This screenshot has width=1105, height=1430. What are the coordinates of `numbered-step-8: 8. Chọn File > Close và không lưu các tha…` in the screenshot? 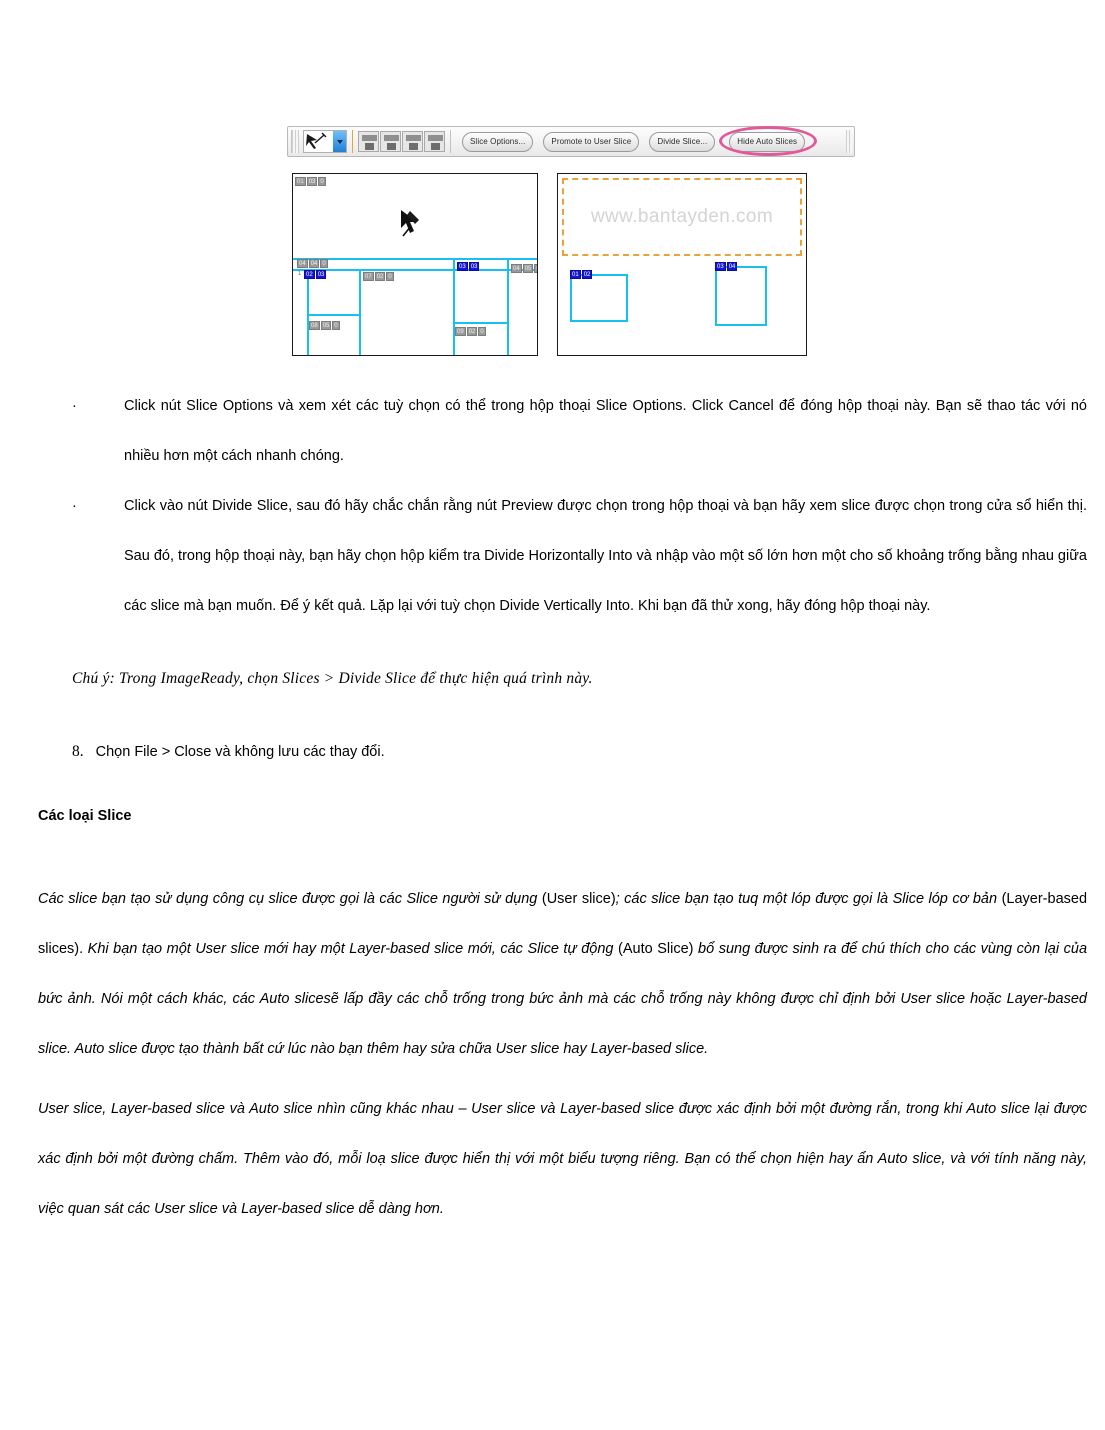 It's located at (228, 752).